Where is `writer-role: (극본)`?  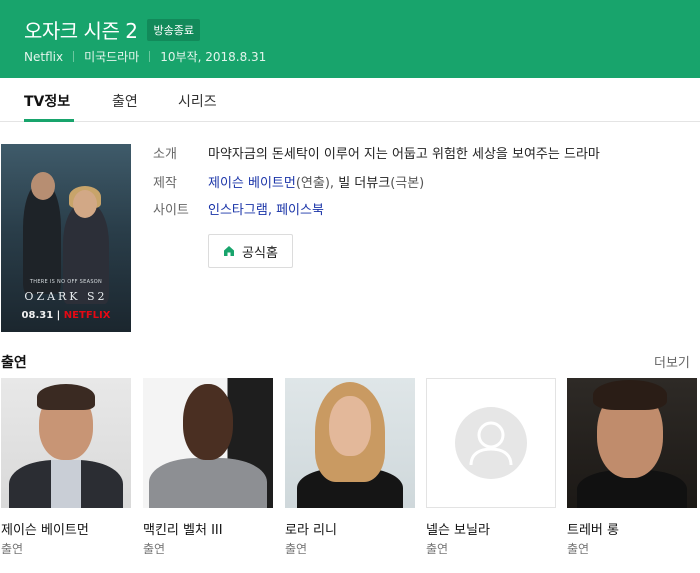
writer-role: (극본) is located at coordinates (407, 183).